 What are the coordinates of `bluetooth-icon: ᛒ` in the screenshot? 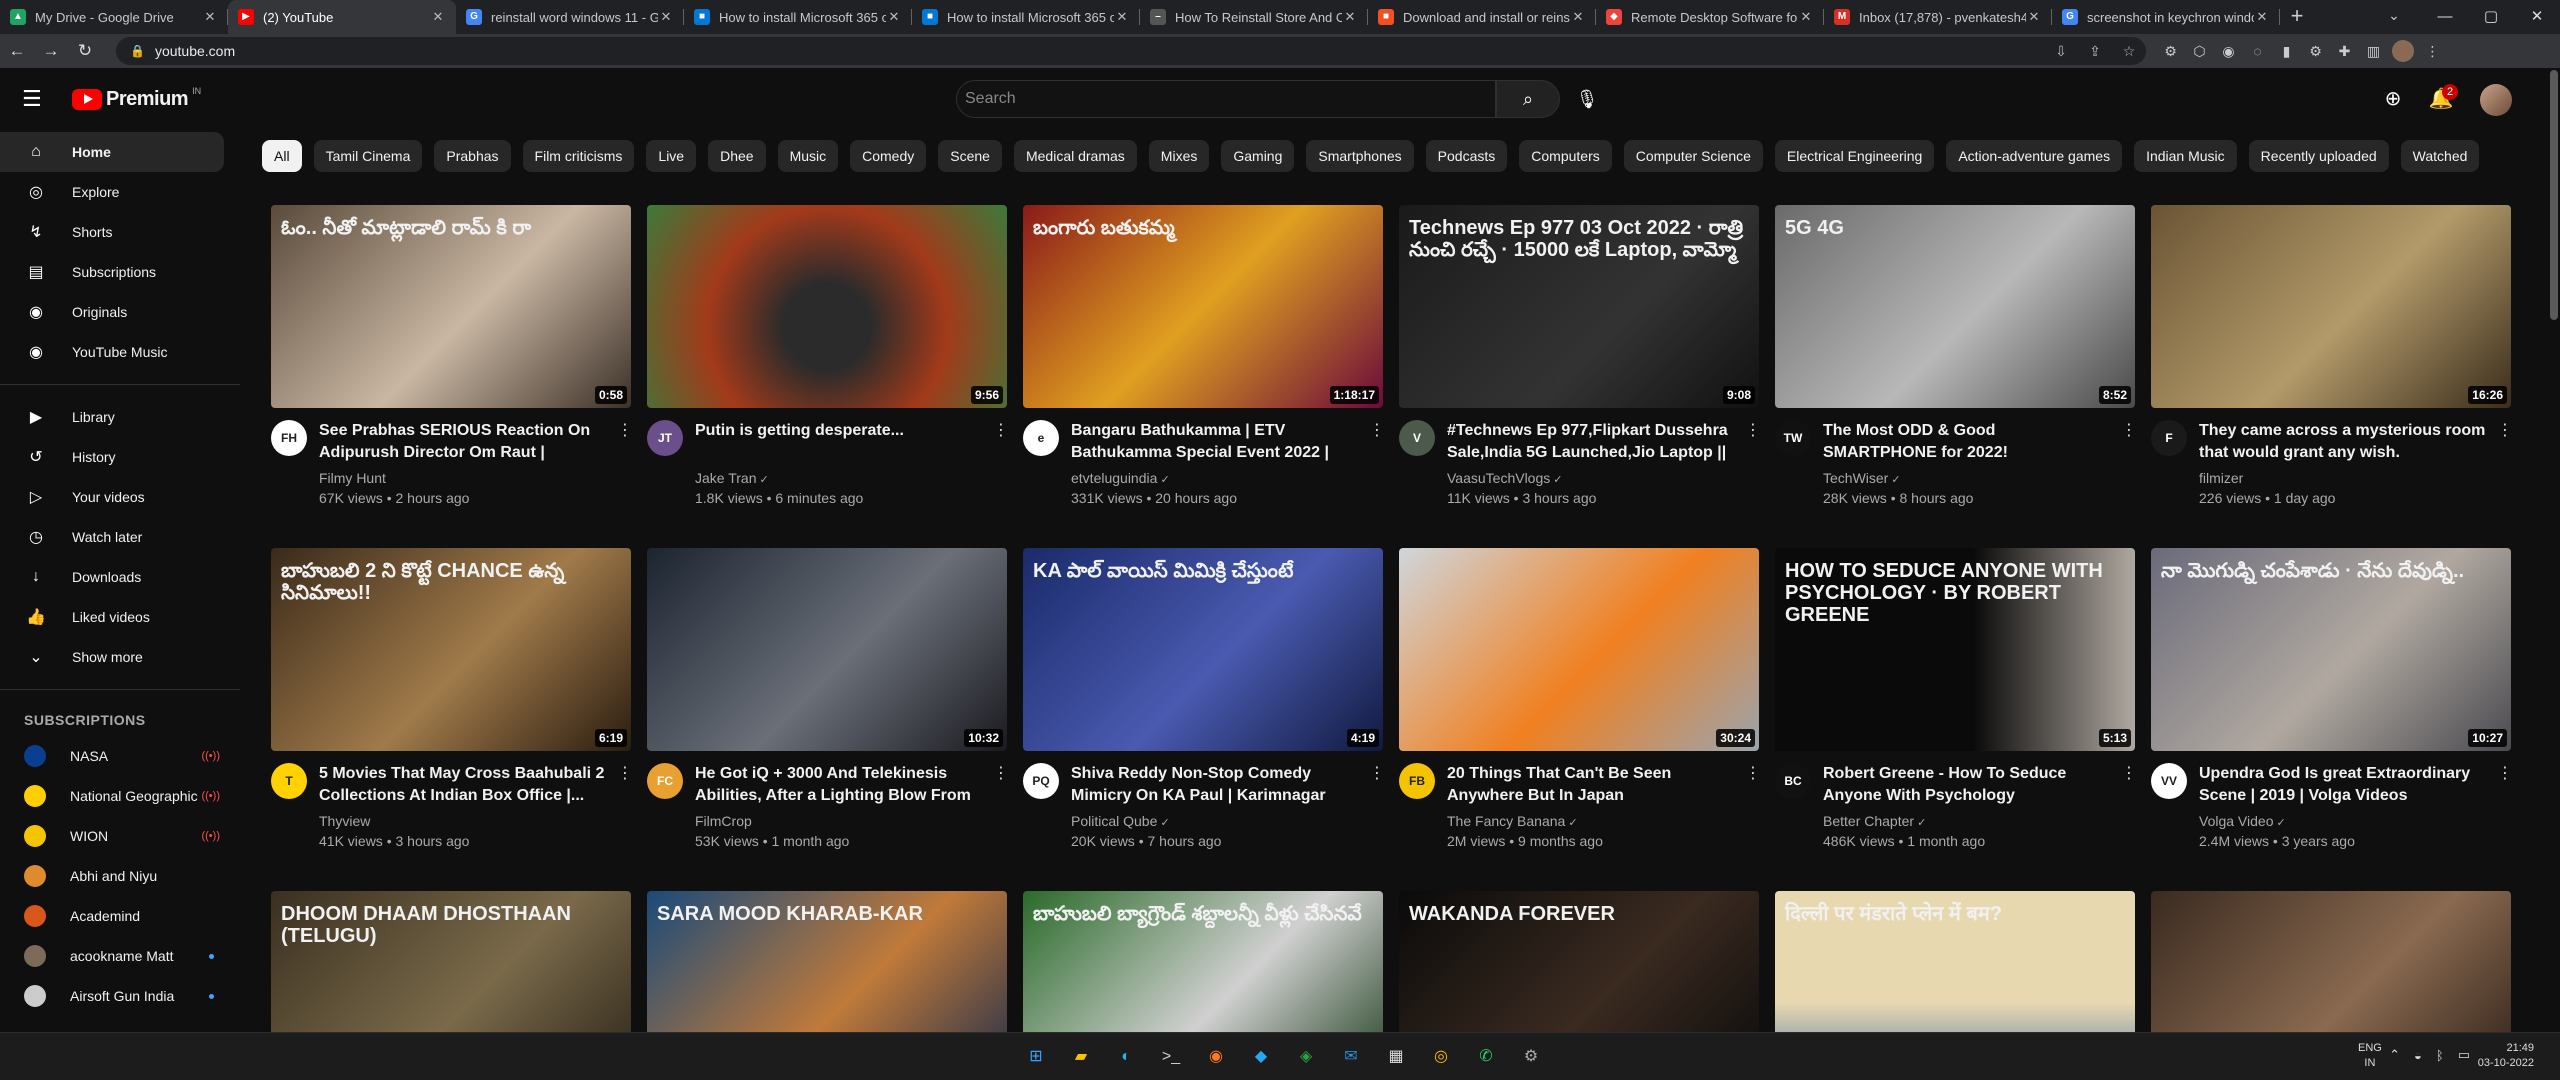 It's located at (2440, 1055).